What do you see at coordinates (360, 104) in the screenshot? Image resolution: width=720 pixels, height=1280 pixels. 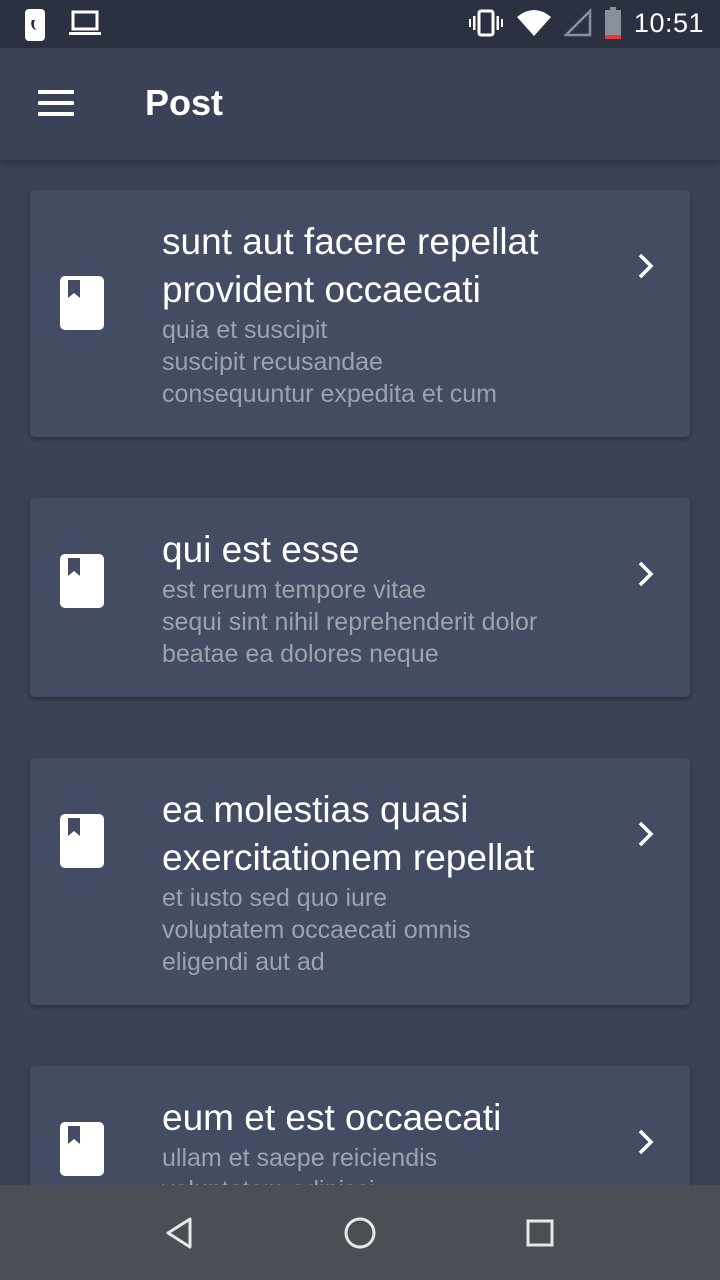 I see `app-bar: Post` at bounding box center [360, 104].